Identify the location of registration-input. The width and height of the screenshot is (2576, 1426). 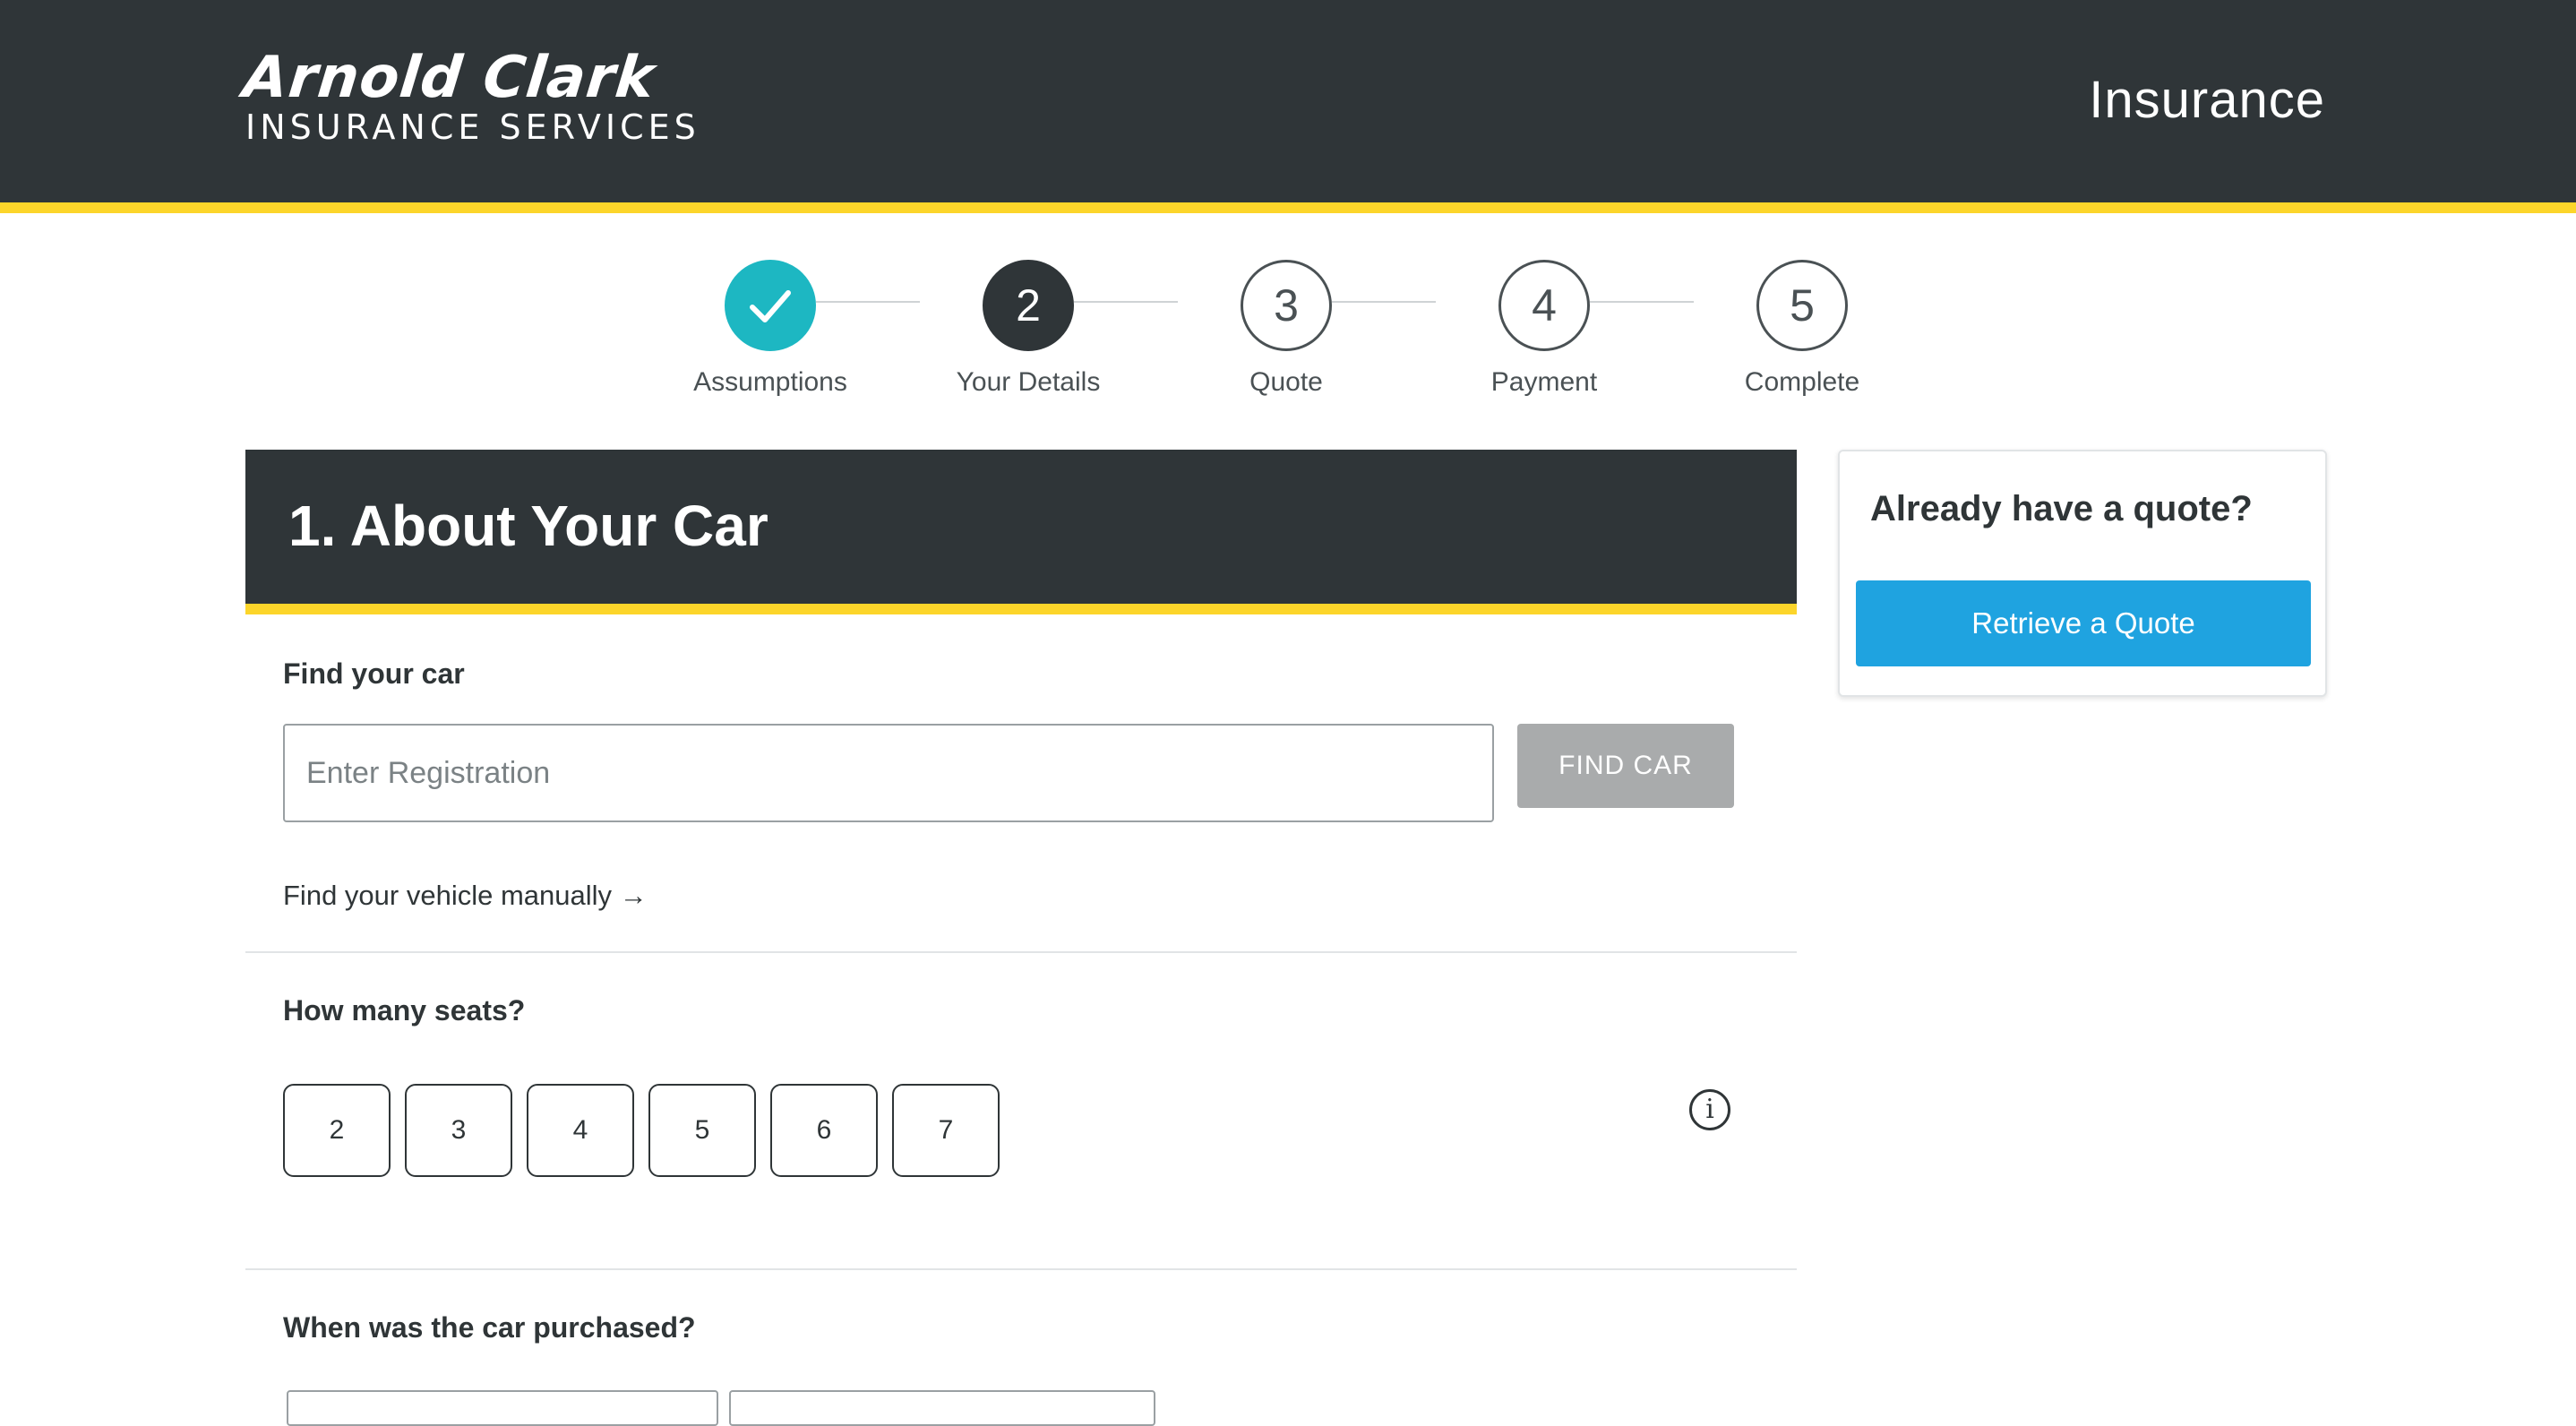
(888, 773).